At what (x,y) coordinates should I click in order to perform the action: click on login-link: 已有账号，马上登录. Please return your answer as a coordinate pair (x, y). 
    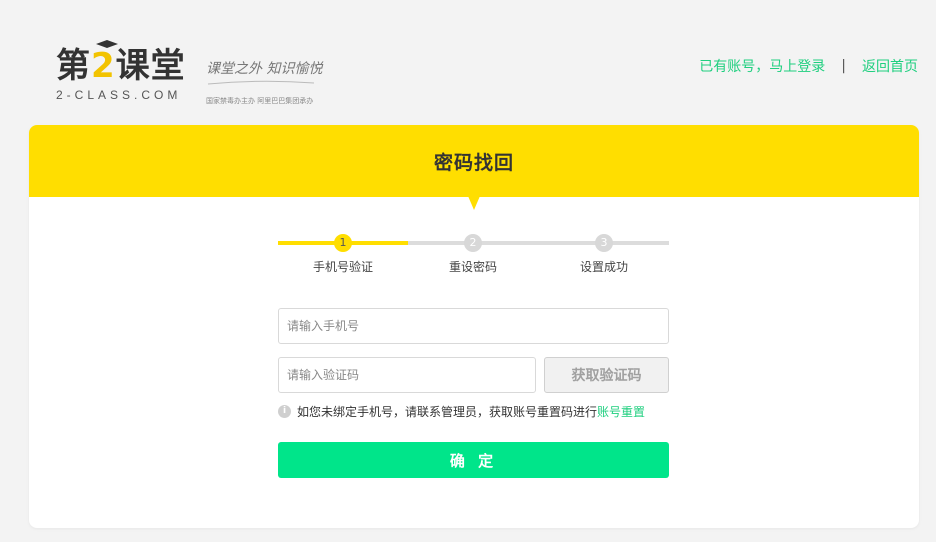
    Looking at the image, I should click on (762, 66).